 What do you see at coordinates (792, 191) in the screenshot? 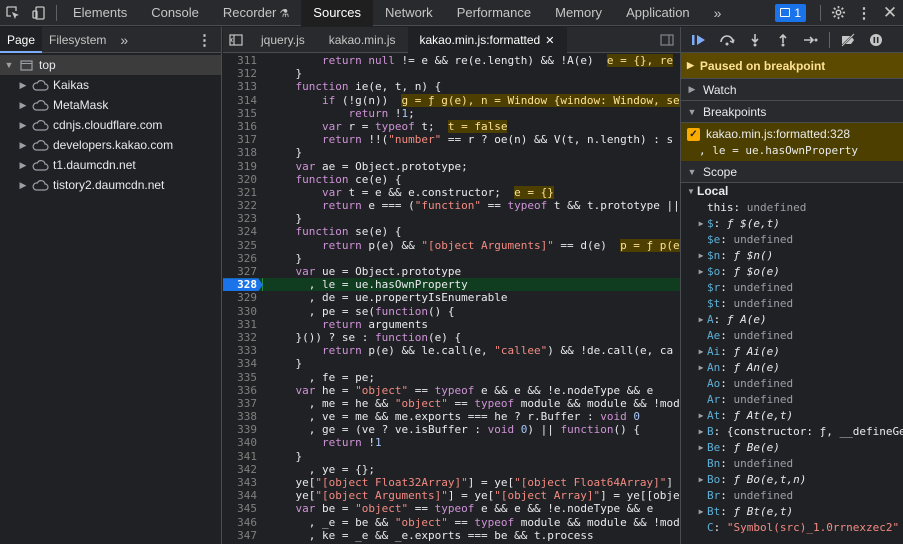
I see `scope-group-local: ▼ Local` at bounding box center [792, 191].